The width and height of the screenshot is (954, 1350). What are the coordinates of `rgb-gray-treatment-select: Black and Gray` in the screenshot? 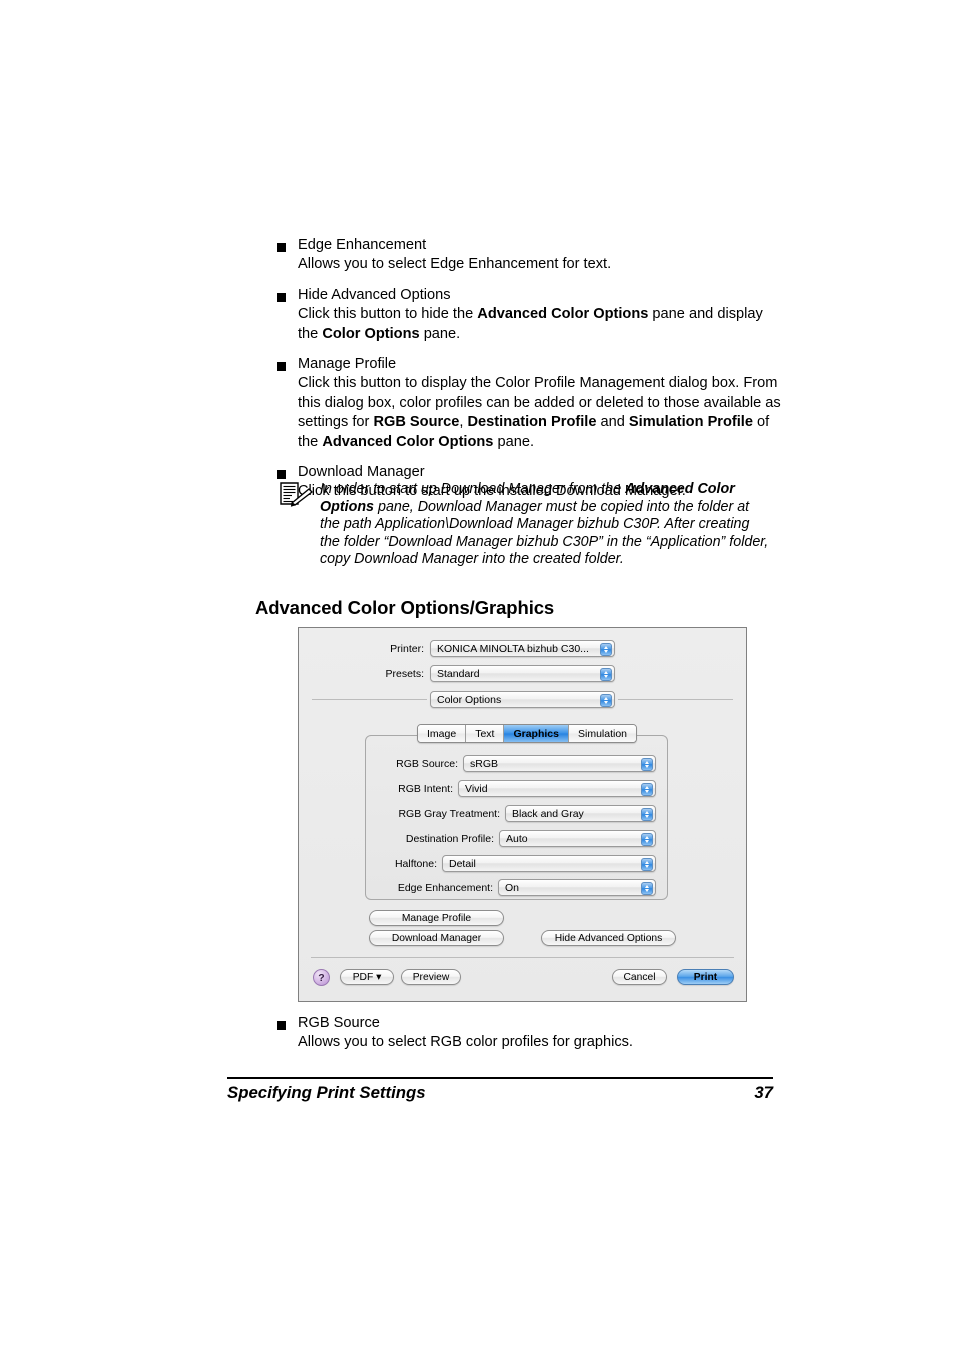 It's located at (580, 813).